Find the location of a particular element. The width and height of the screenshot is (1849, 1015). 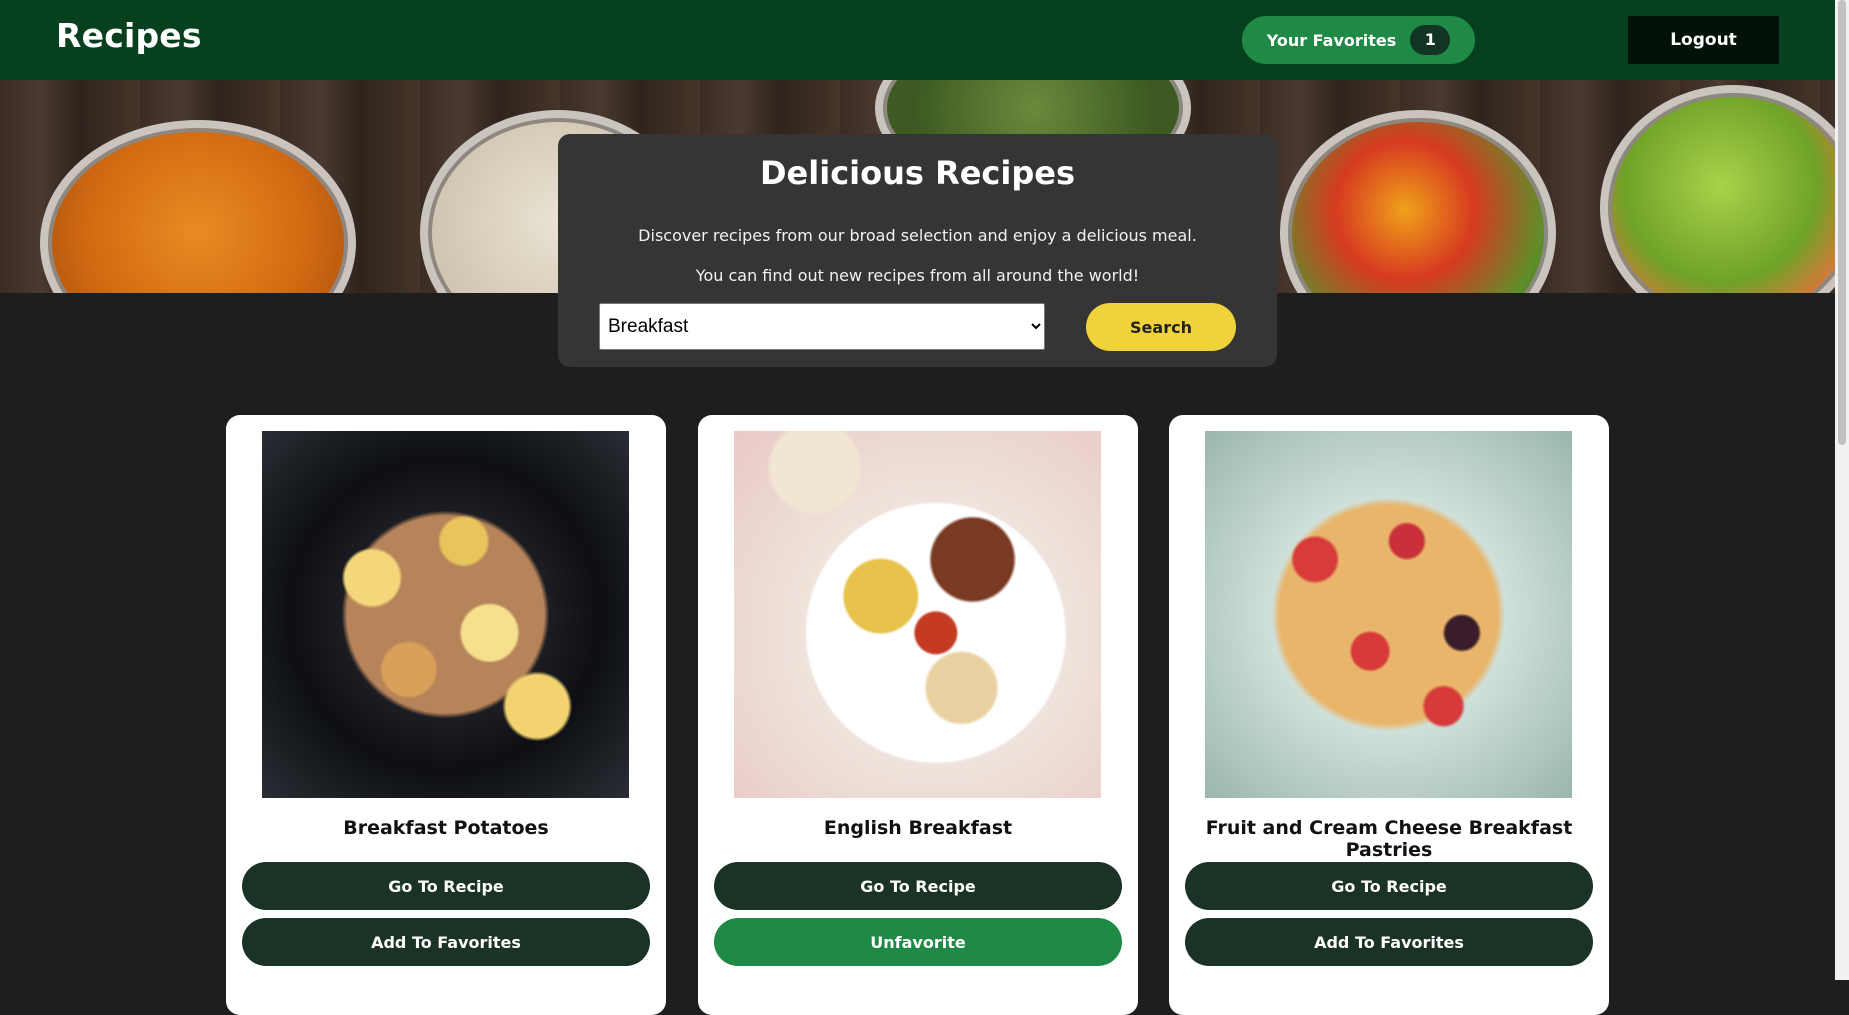

search-button: Search is located at coordinates (1161, 327).